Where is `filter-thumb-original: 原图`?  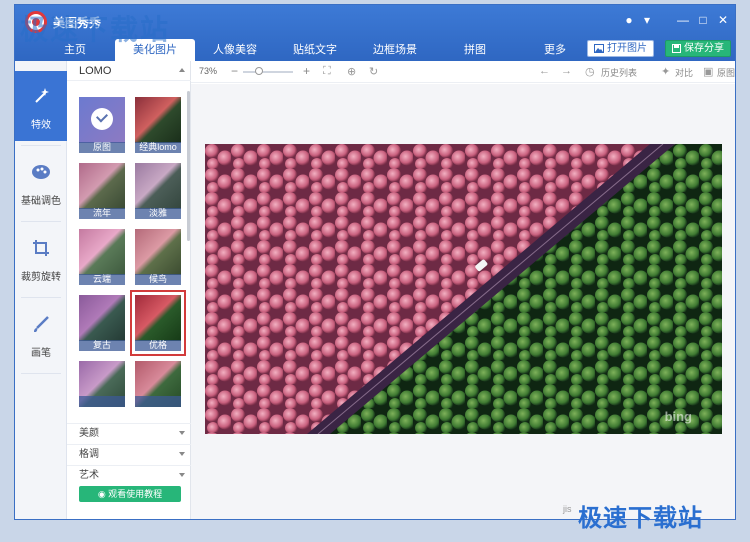 filter-thumb-original: 原图 is located at coordinates (102, 125).